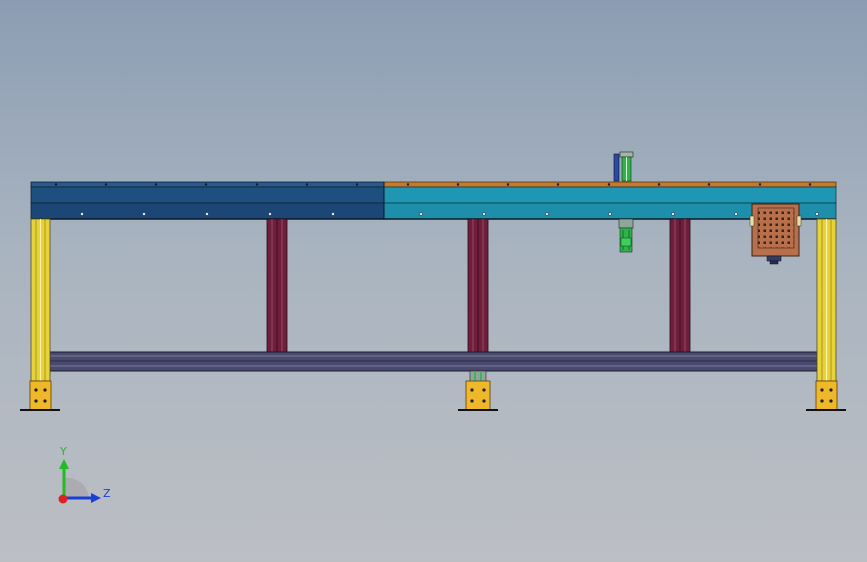  I want to click on control-box, so click(775, 234).